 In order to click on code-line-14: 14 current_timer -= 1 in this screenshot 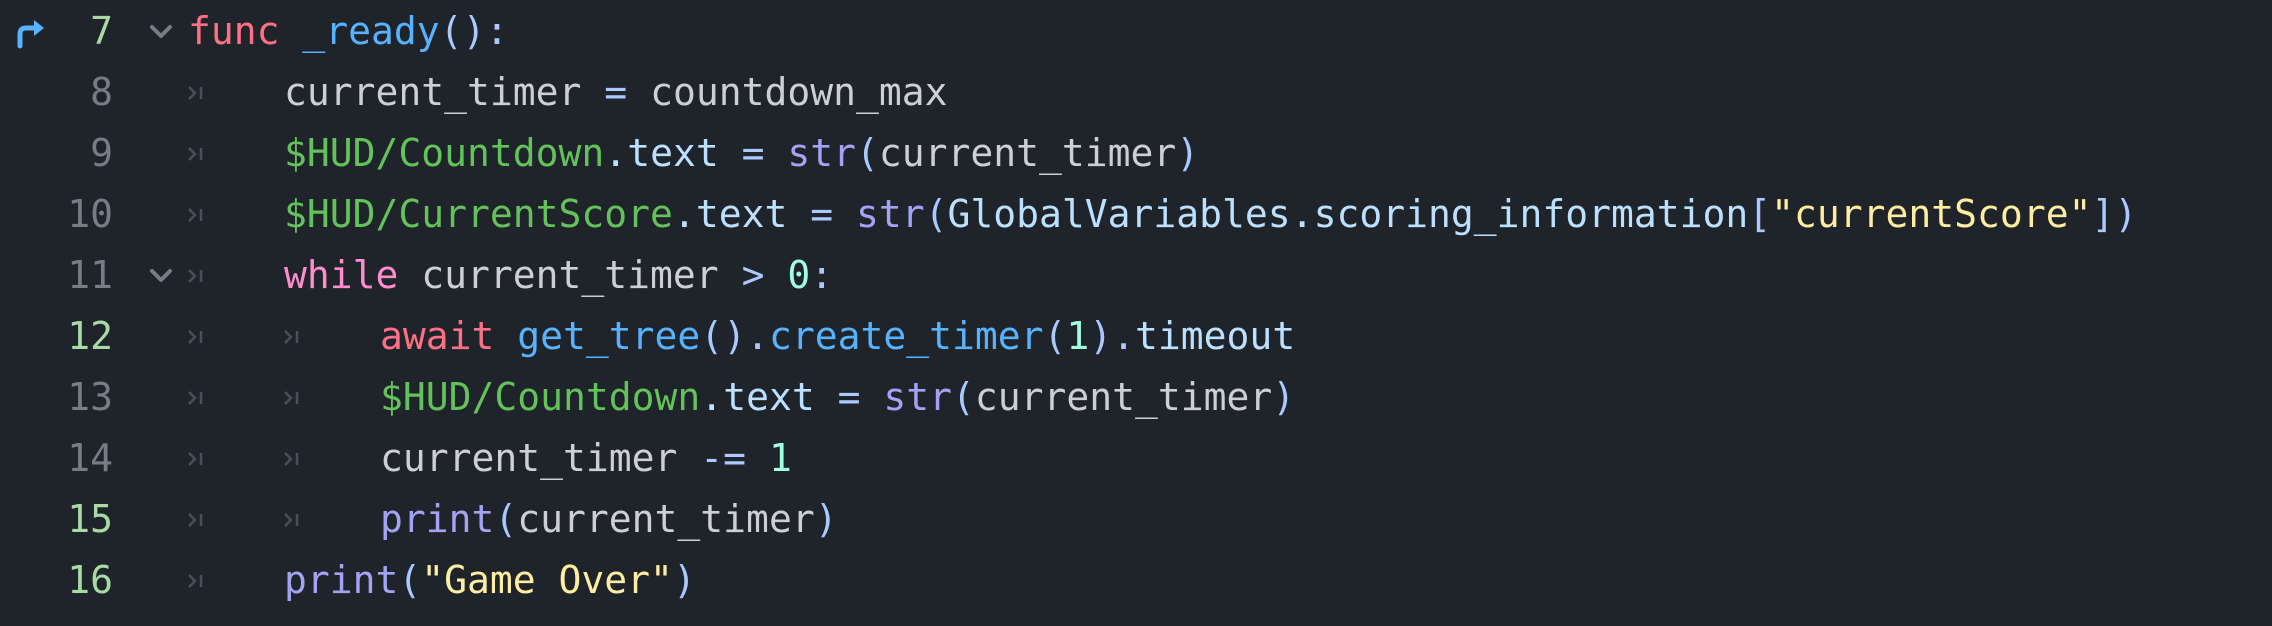, I will do `click(1136, 459)`.